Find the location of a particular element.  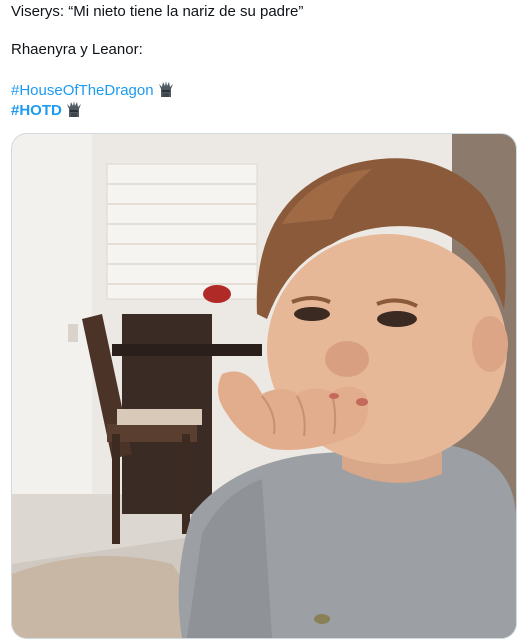

hashtag-line-2: #HOTD is located at coordinates (47, 110).